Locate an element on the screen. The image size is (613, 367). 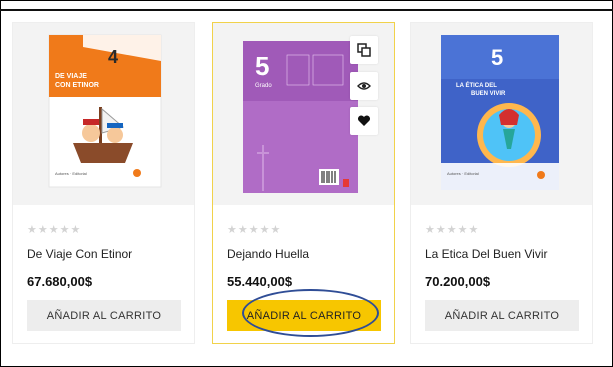
svg-text: LA ÉTICA DEL is located at coordinates (476, 85).